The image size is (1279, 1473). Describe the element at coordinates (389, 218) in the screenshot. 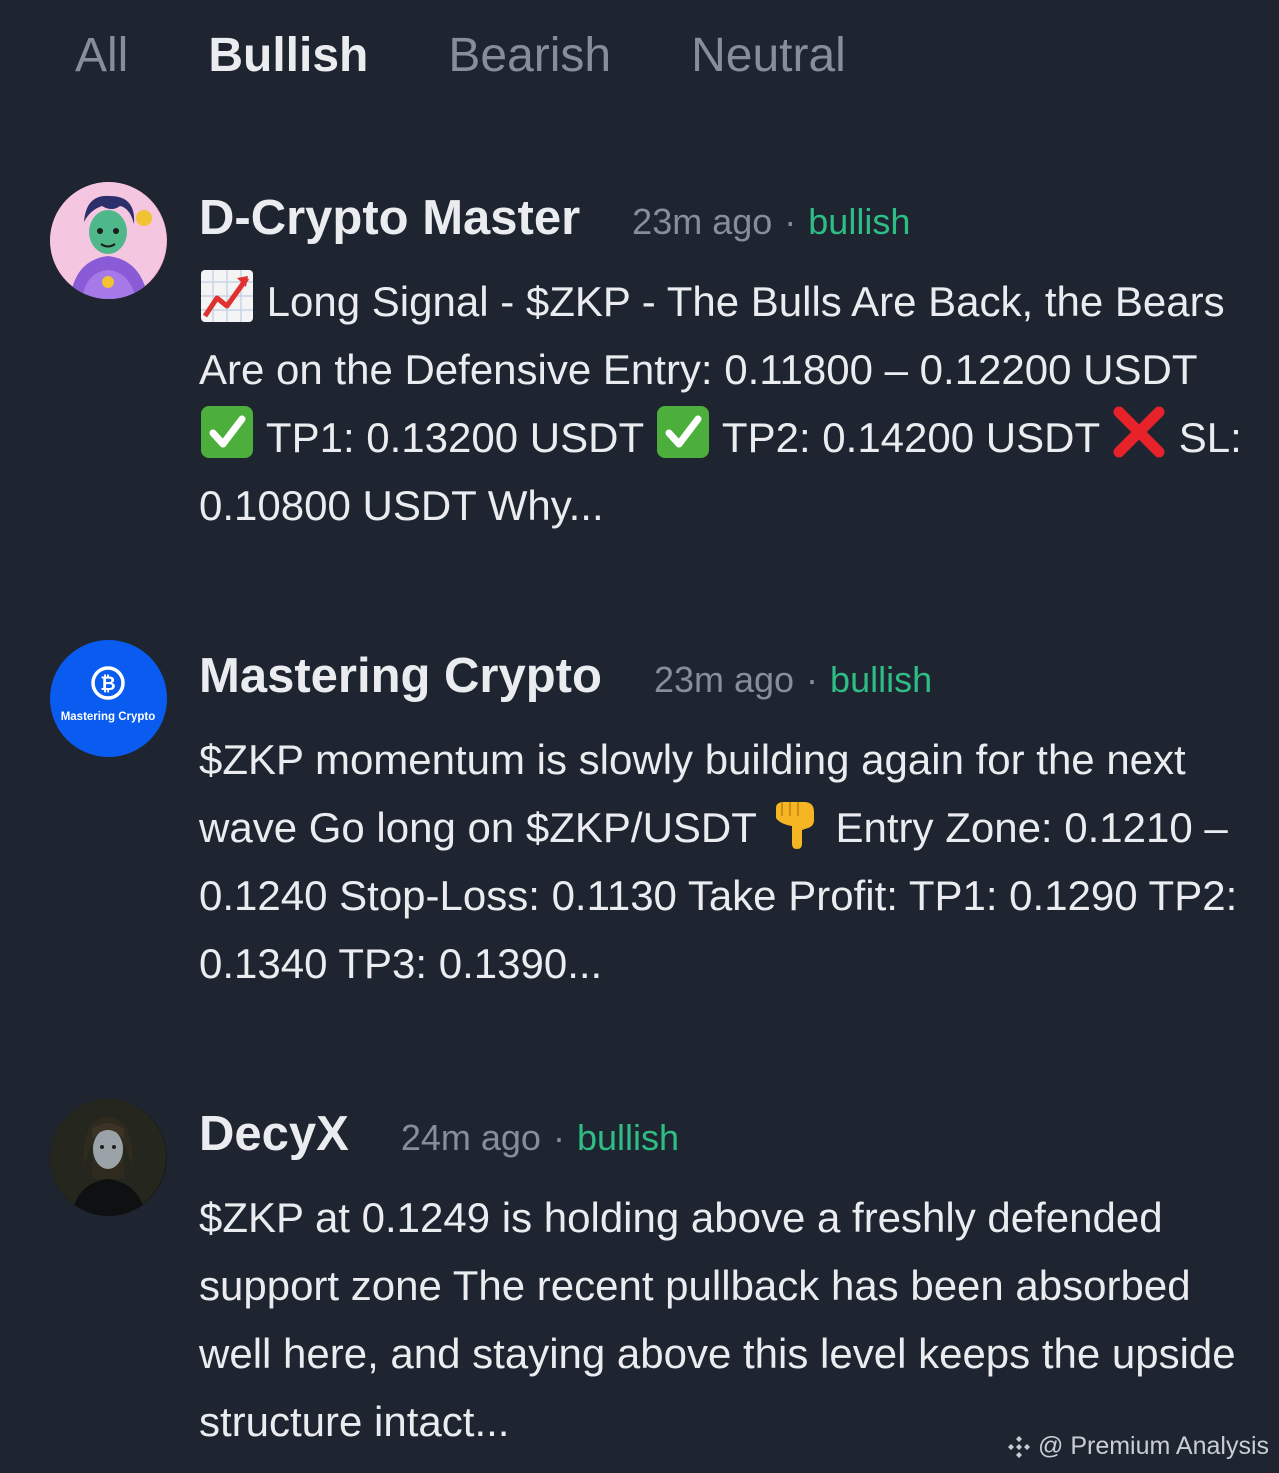

I see `author-name: D-Crypto Master` at that location.